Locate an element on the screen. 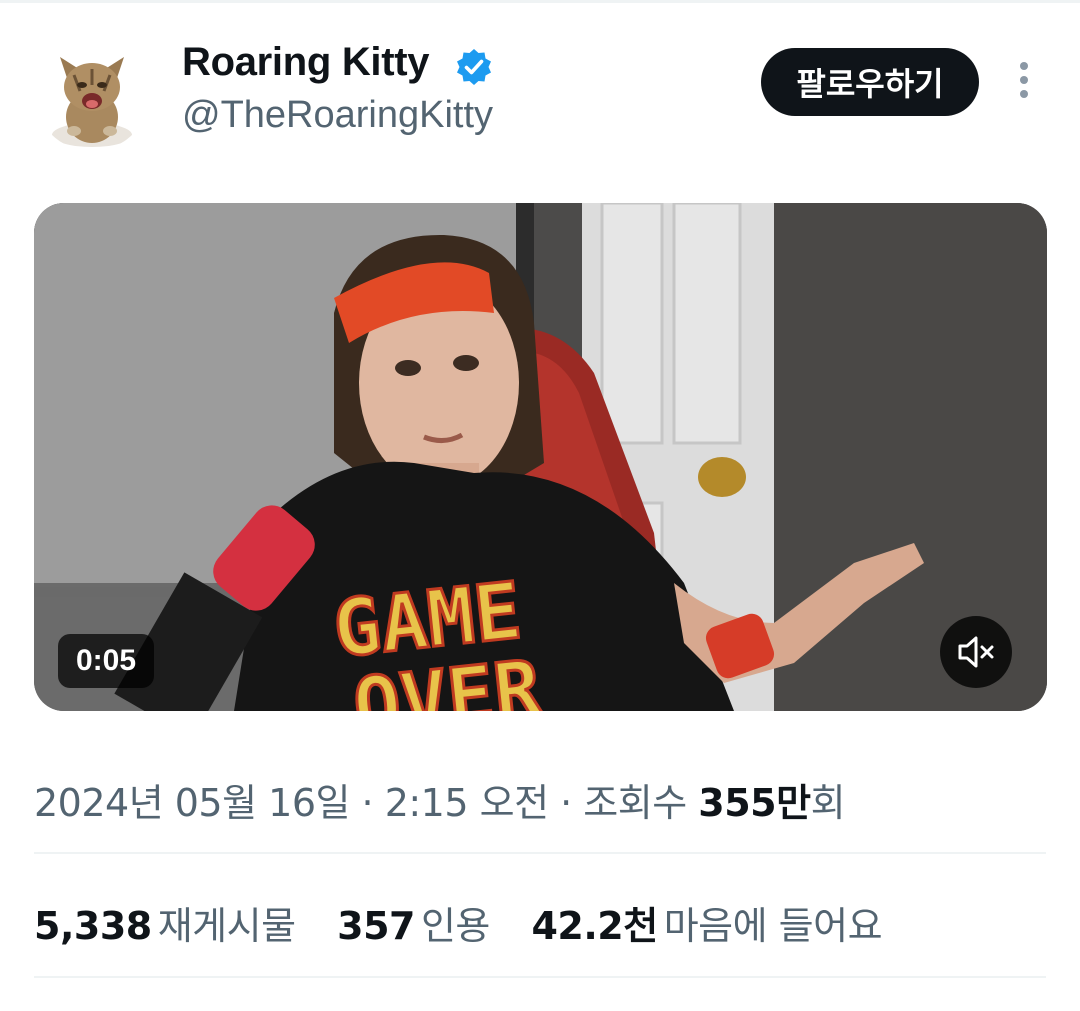 The width and height of the screenshot is (1080, 1011). quotes-count: 357 is located at coordinates (376, 926).